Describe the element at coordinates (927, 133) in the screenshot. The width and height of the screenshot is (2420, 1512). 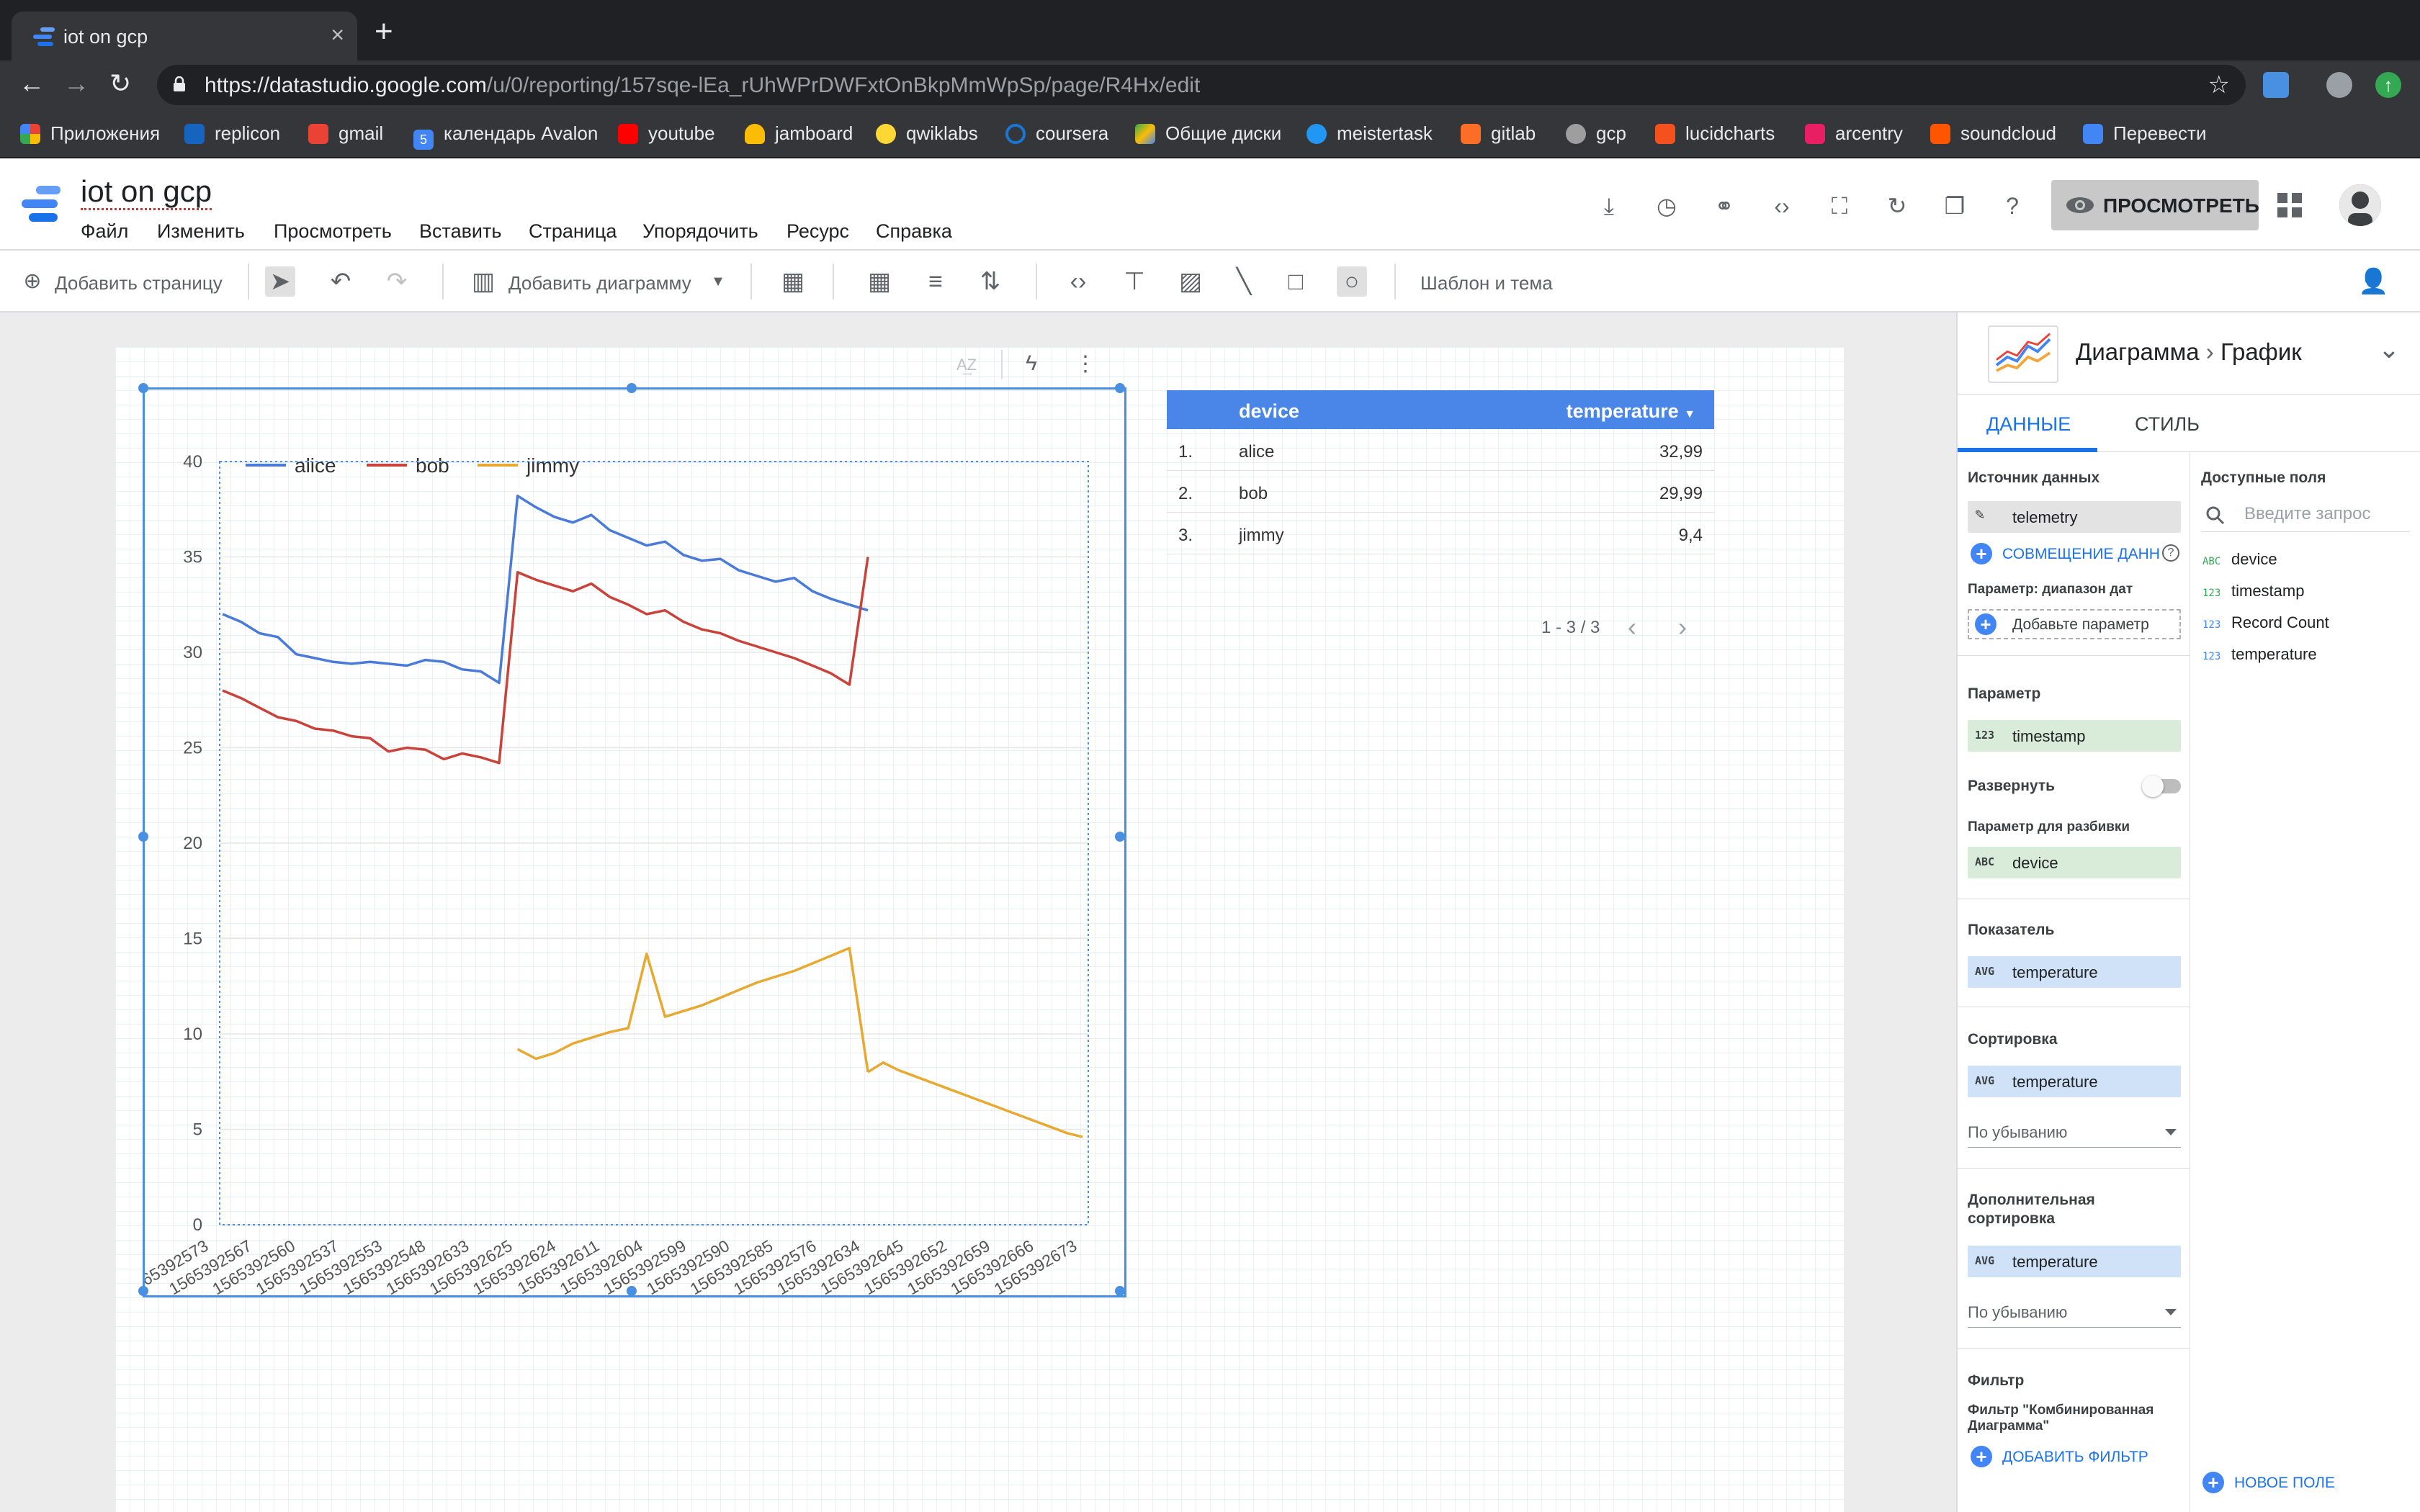
I see `bookmark-qwiklabs: qwiklabs` at that location.